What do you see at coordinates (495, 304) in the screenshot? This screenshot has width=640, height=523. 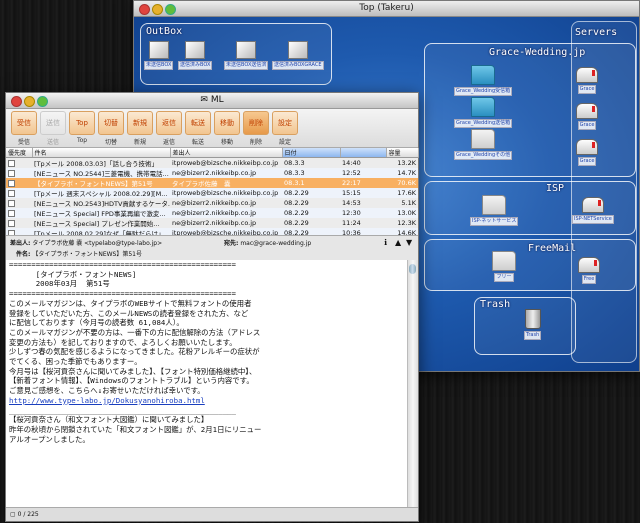 I see `trash-label: Trash` at bounding box center [495, 304].